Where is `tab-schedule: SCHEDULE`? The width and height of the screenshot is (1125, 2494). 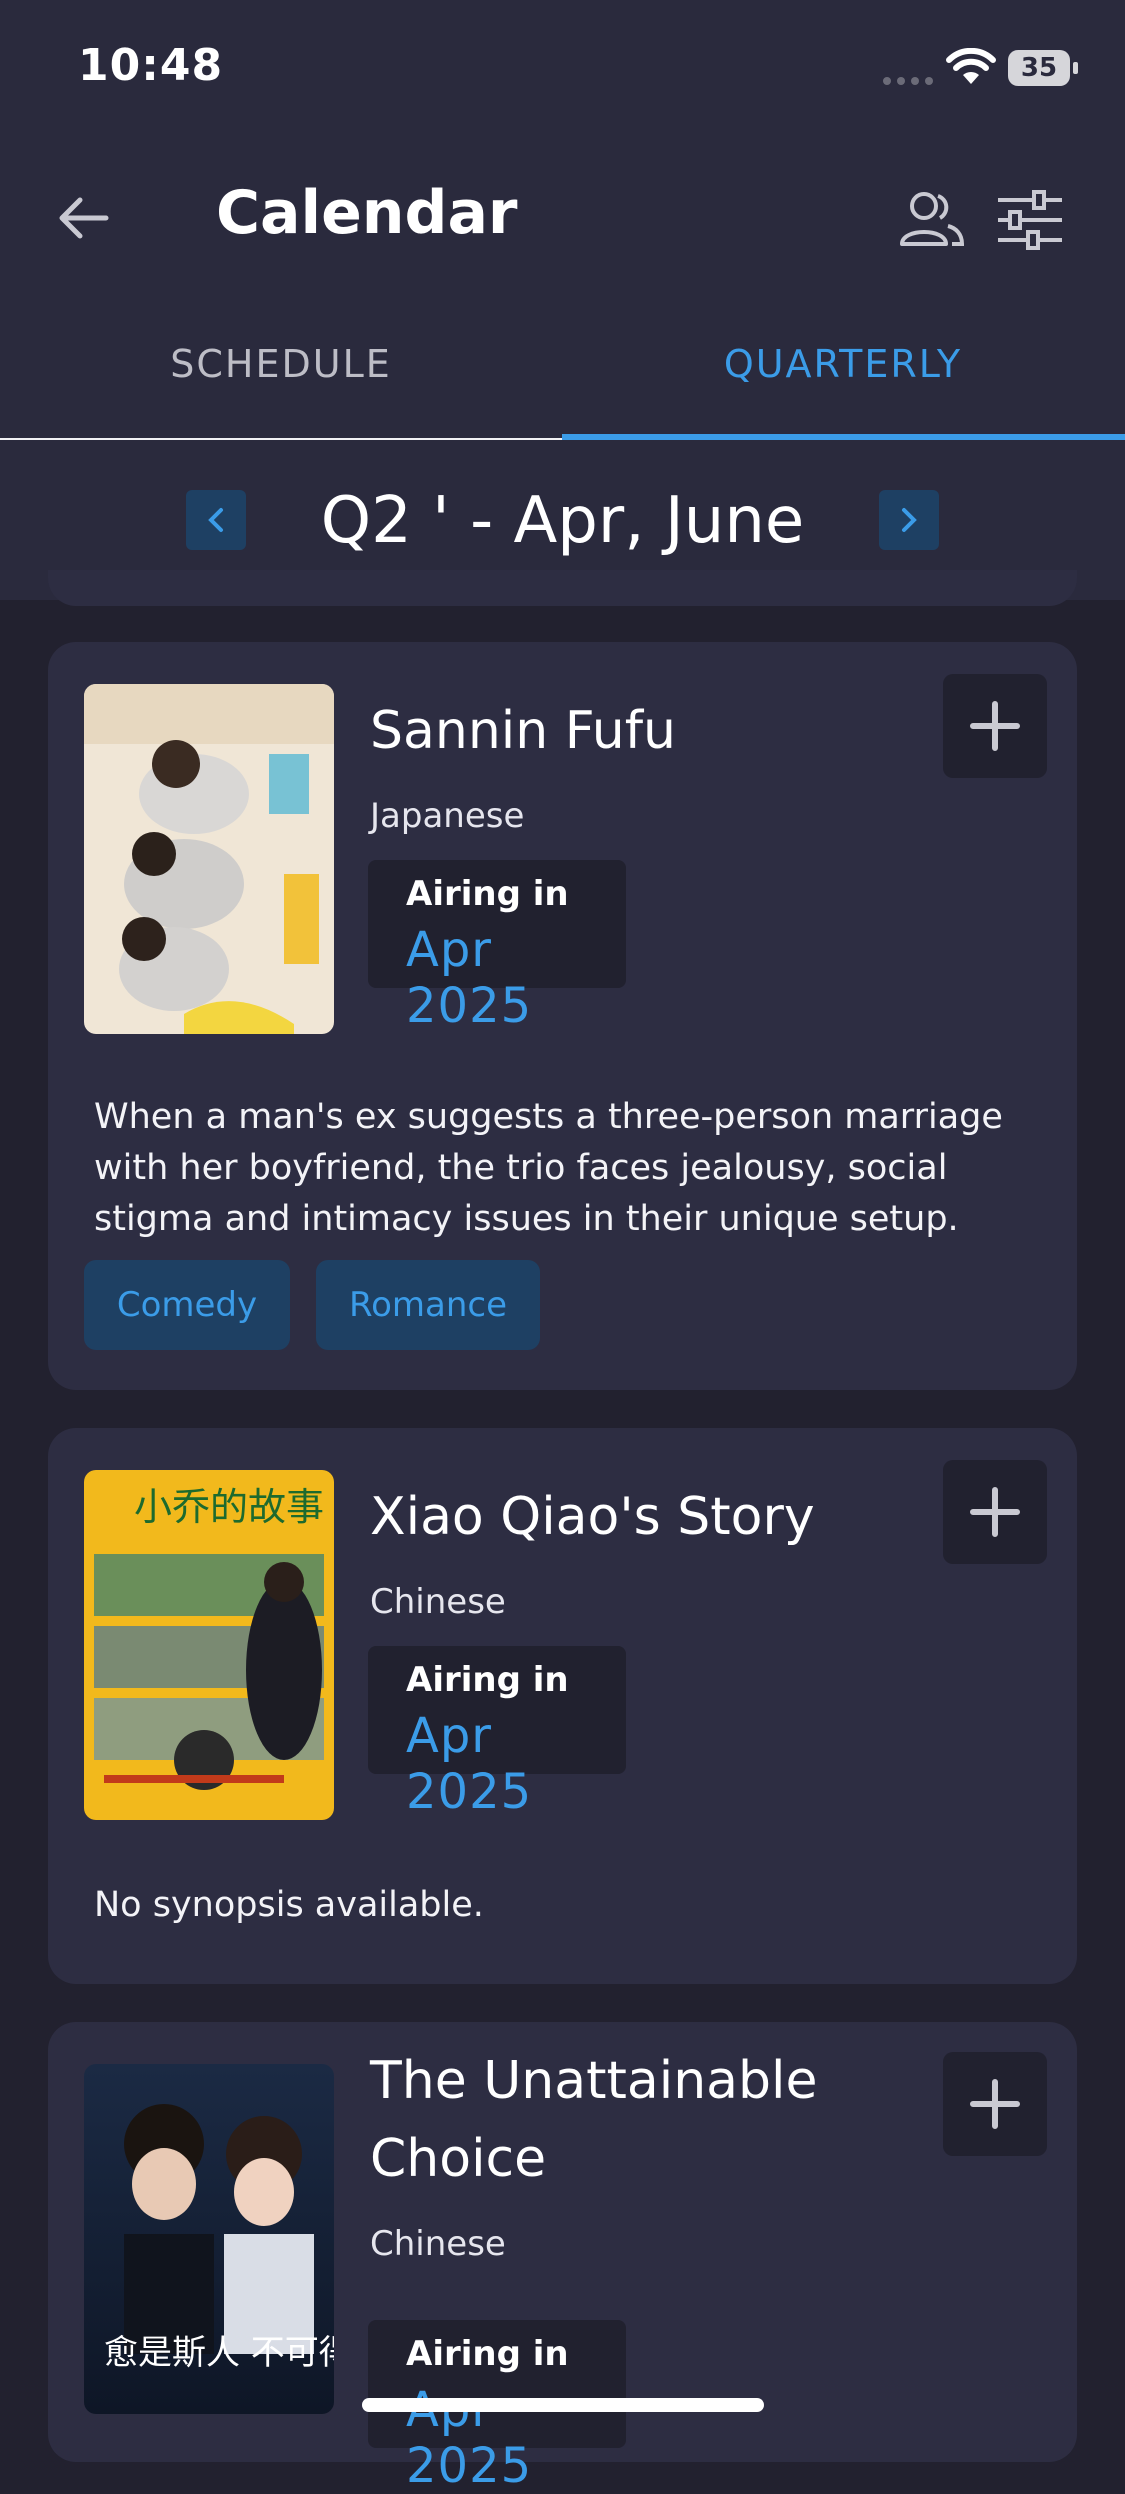 tab-schedule: SCHEDULE is located at coordinates (281, 364).